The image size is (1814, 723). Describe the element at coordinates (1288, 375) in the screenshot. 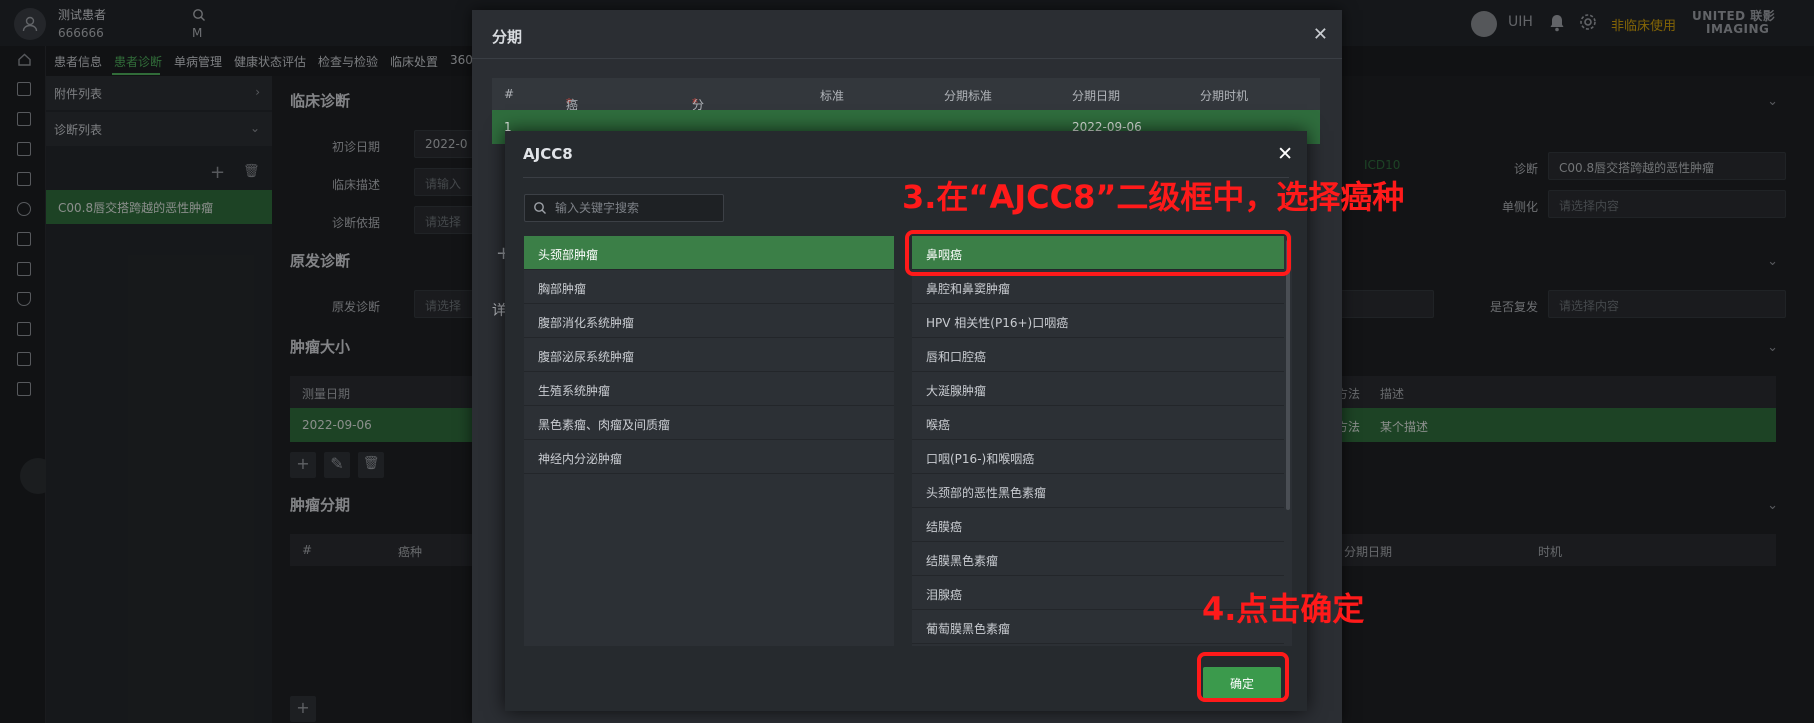

I see `subtype-scrollbar` at that location.